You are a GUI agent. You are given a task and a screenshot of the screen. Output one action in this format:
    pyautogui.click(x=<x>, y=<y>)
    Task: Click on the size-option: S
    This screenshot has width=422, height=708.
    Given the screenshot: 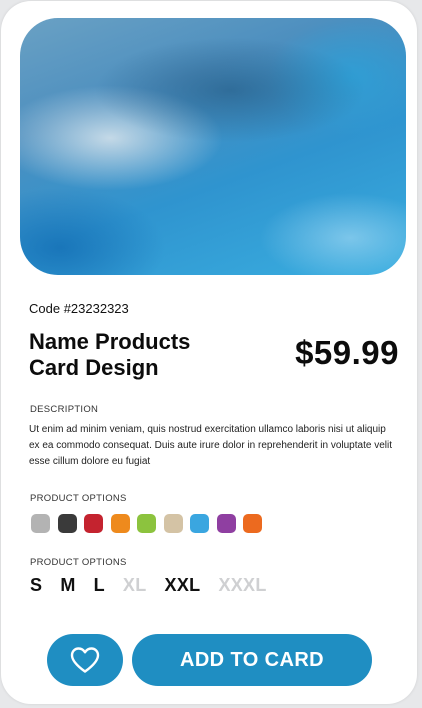 What is the action you would take?
    pyautogui.click(x=36, y=585)
    